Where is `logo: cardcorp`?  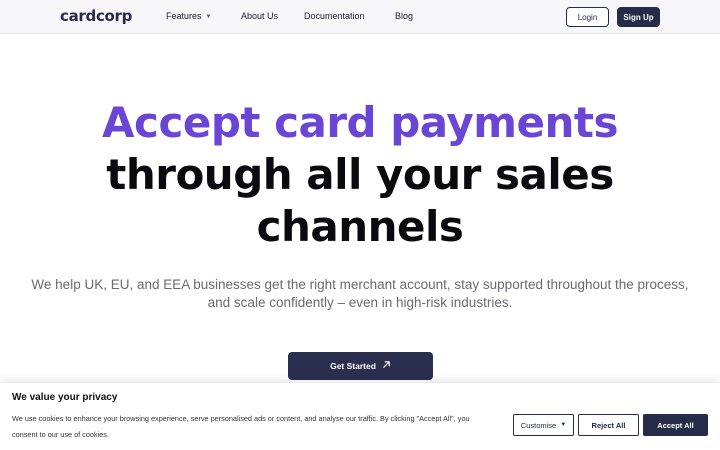
logo: cardcorp is located at coordinates (96, 16).